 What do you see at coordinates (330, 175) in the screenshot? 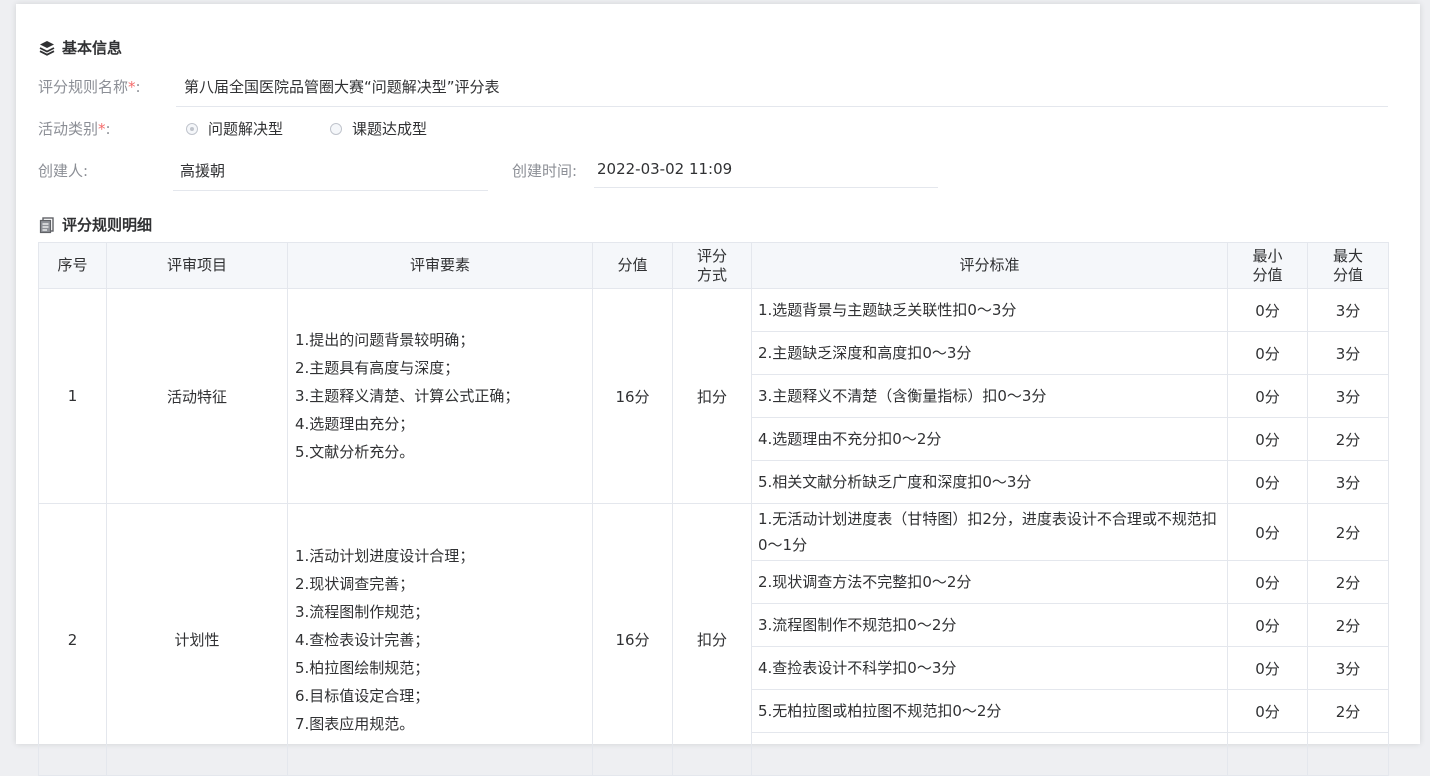
I see `creator-field: 高援朝` at bounding box center [330, 175].